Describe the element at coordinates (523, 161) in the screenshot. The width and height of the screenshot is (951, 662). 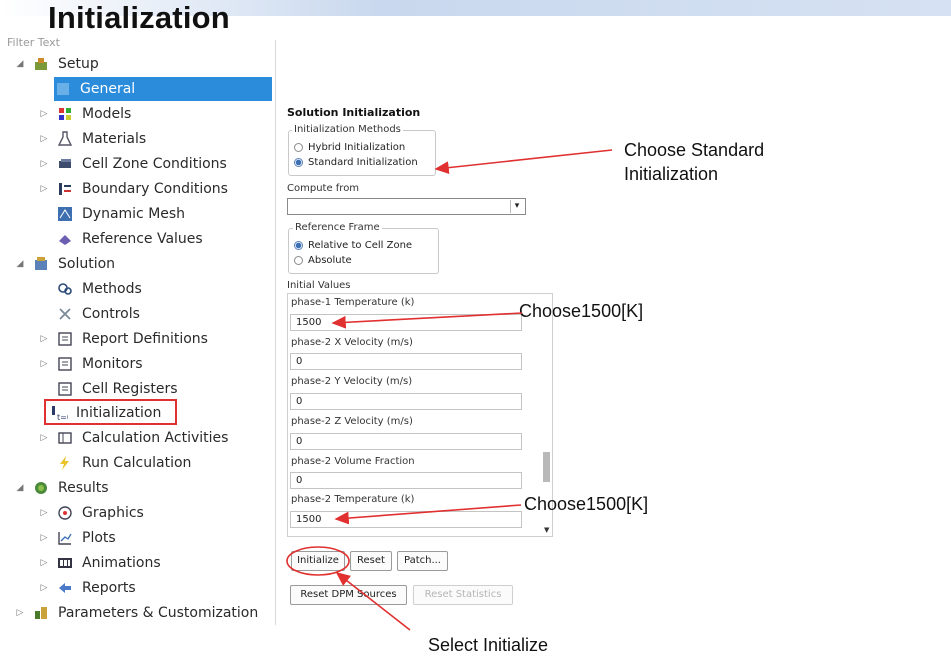
I see `arrow-to-standard-radio` at that location.